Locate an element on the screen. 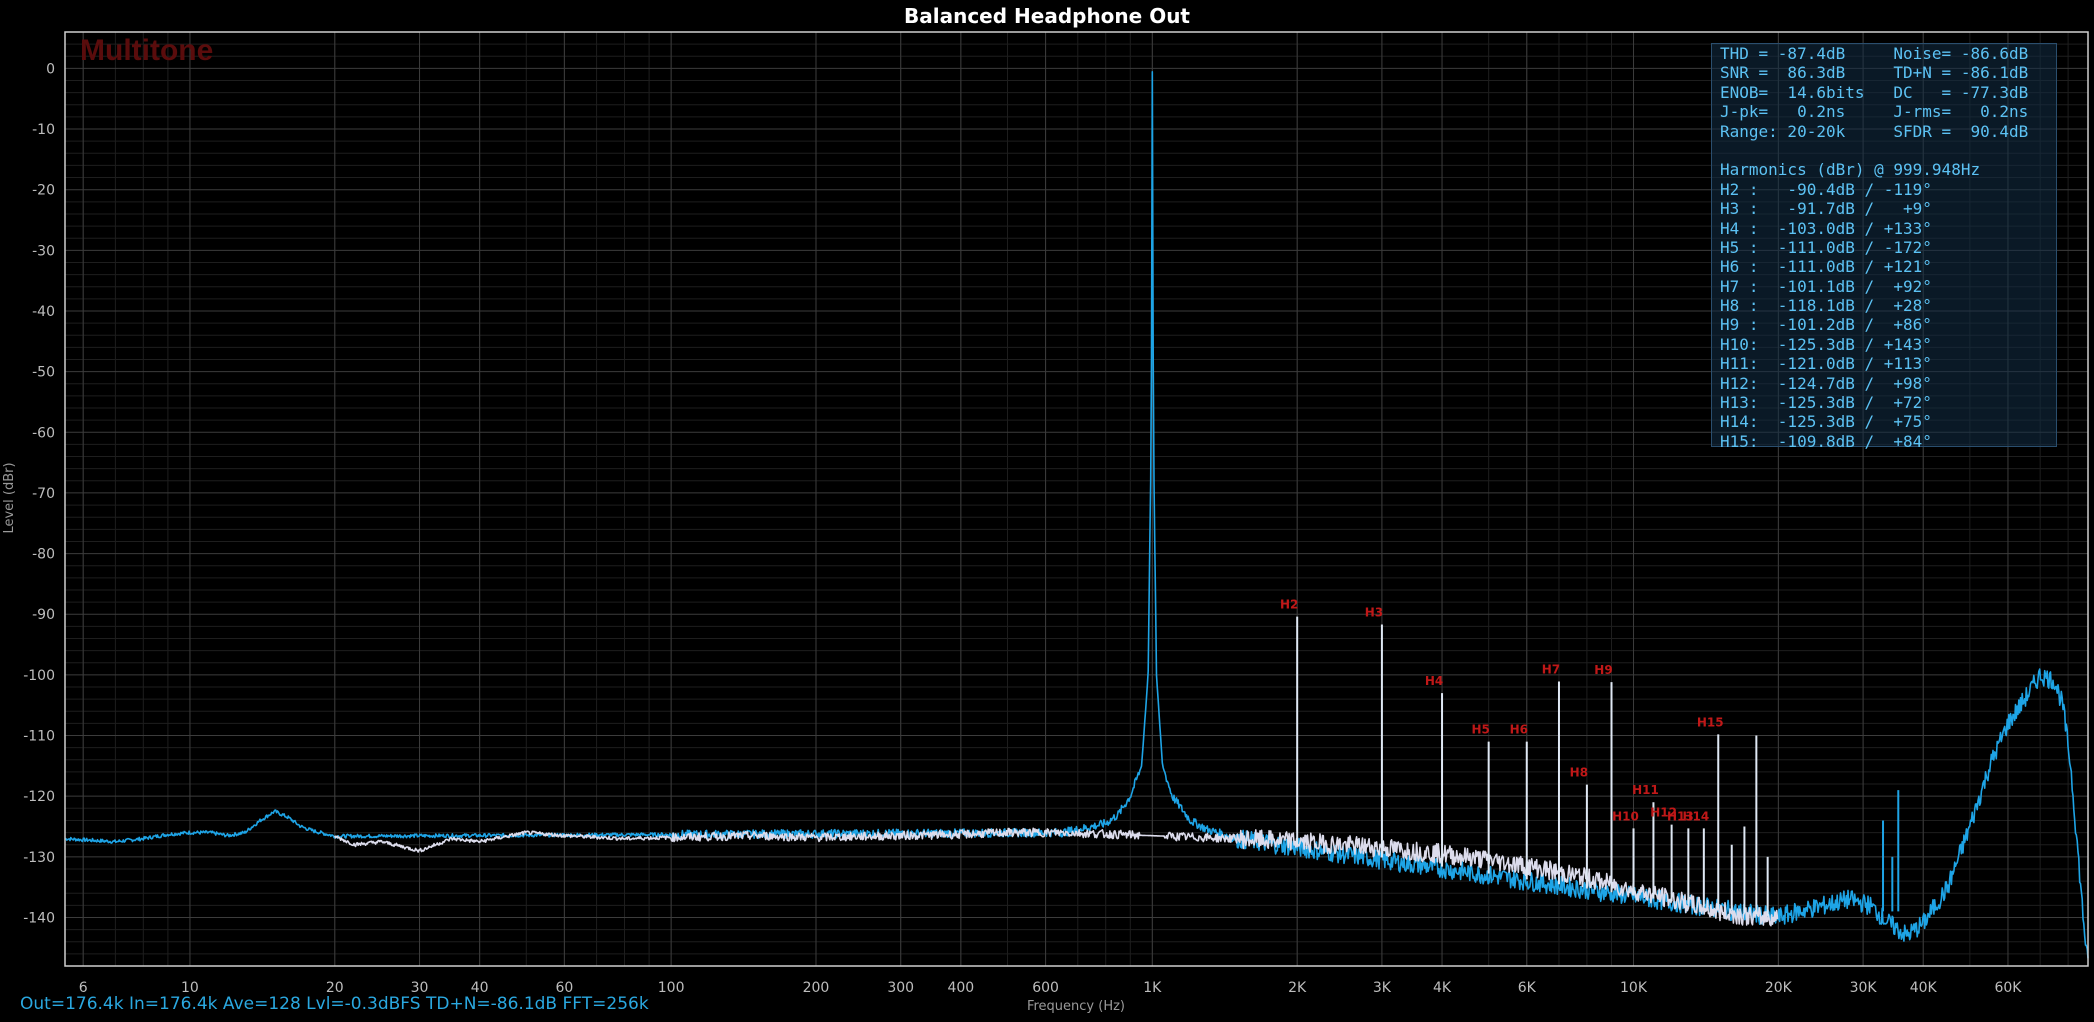  x-tick-label: 400 is located at coordinates (960, 988).